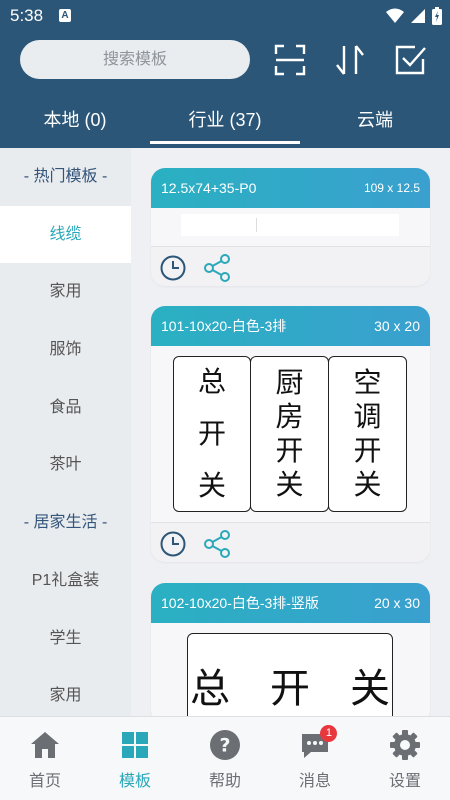 The height and width of the screenshot is (800, 450). I want to click on card-header: 102-10x20-白色-3排-竖版 20 x 30, so click(290, 603).